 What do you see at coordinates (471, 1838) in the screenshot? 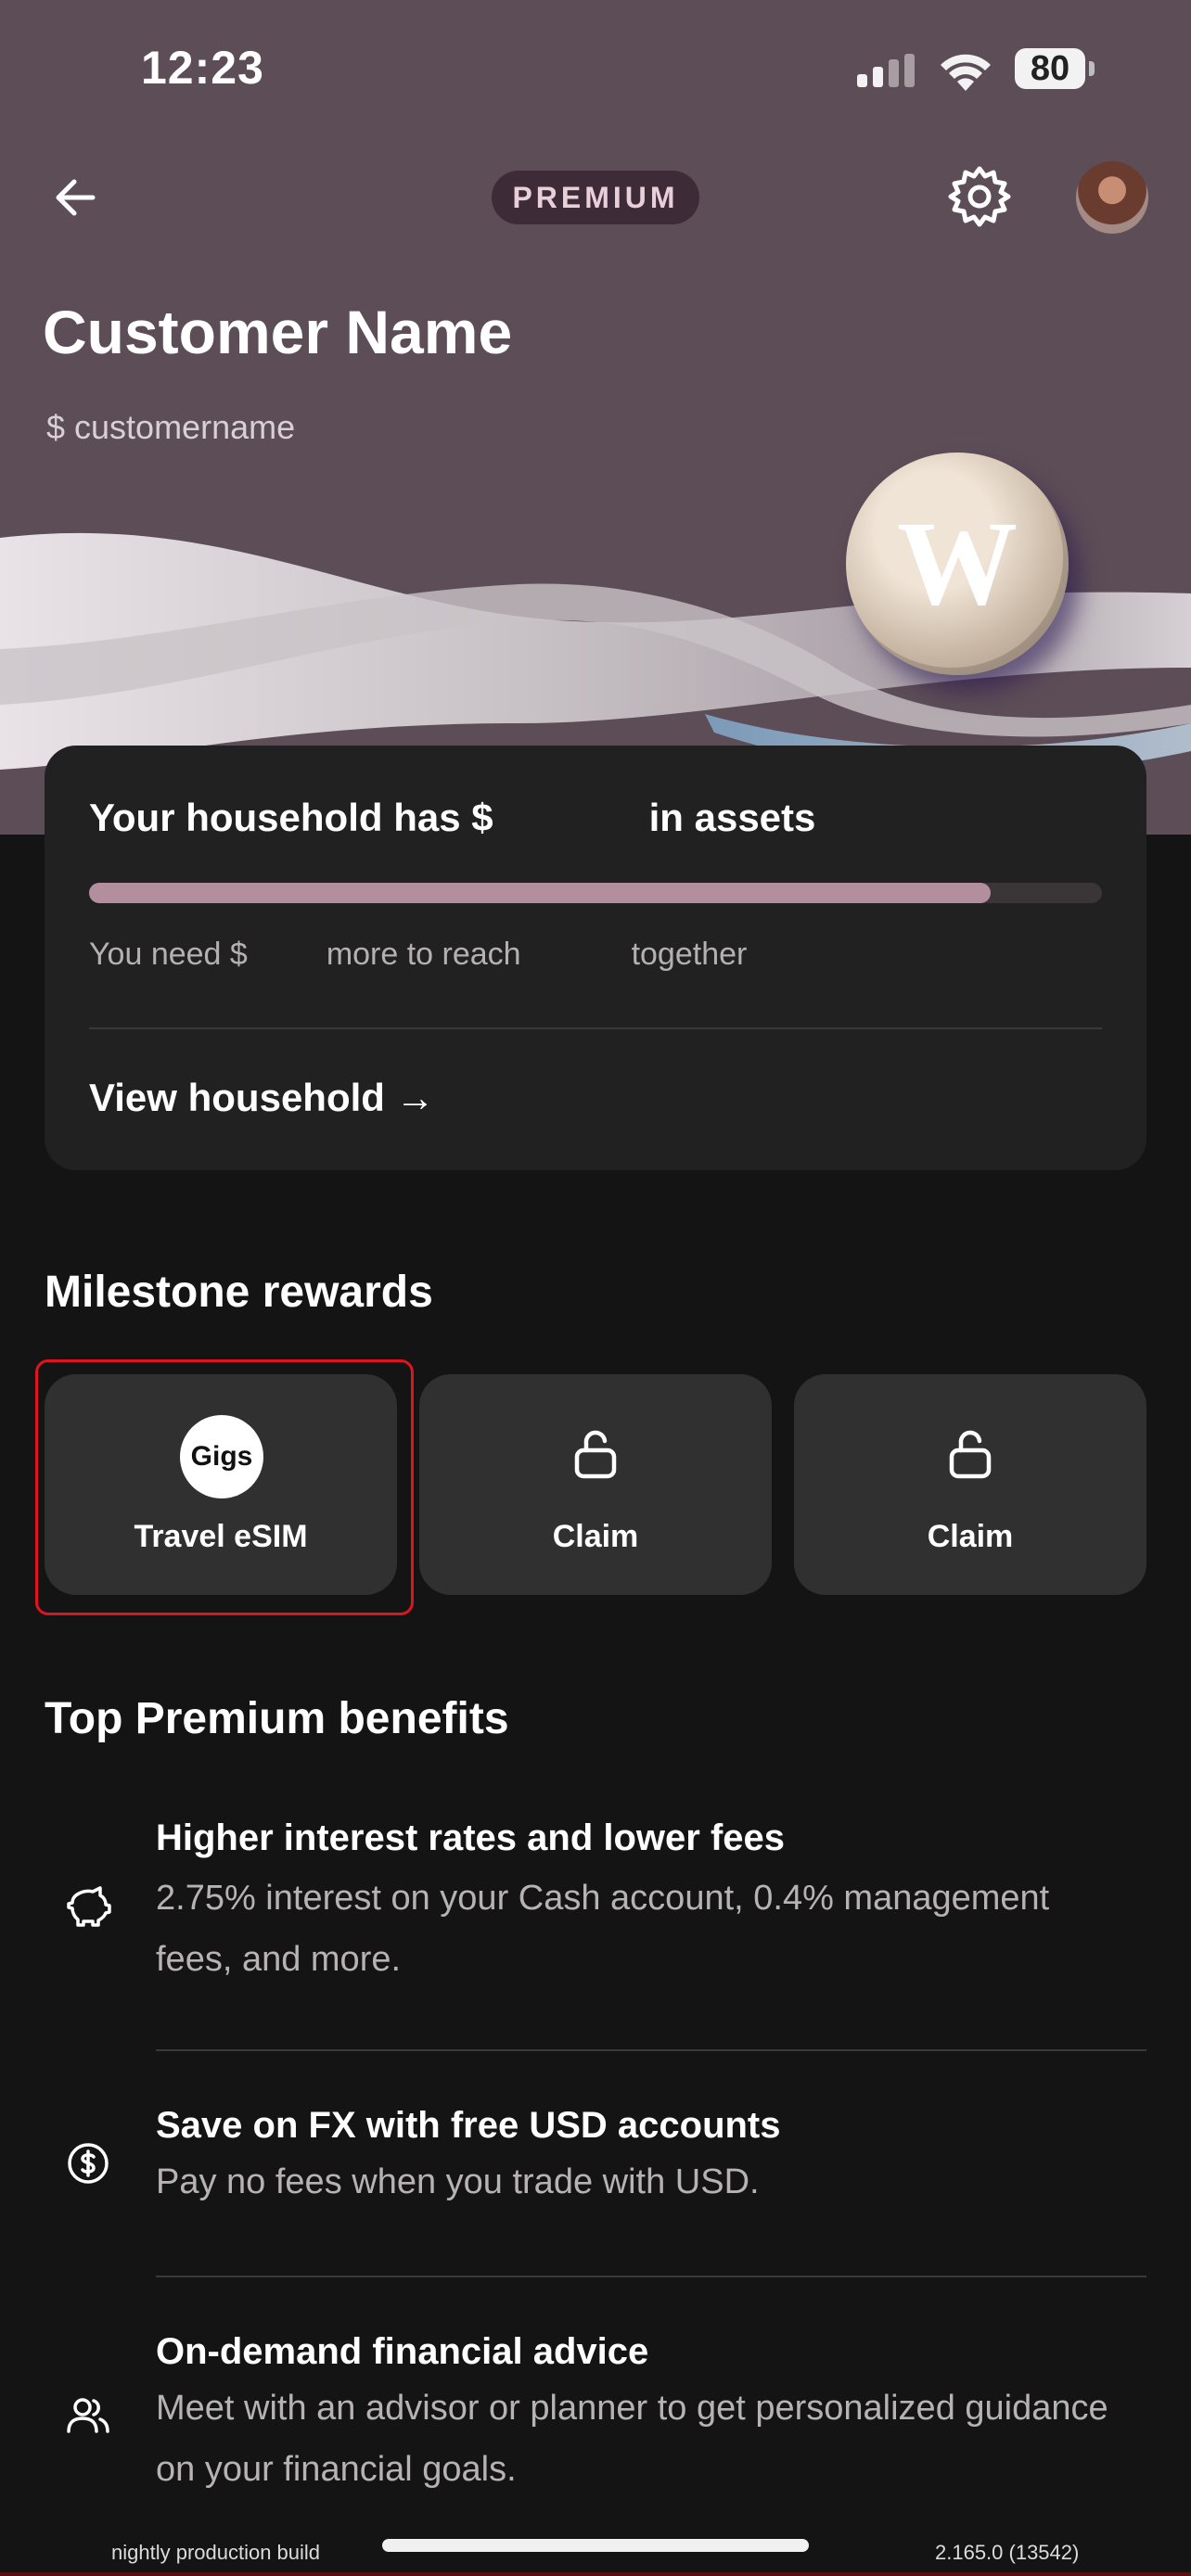
I see `benefit-title: Higher interest rates and lower fees` at bounding box center [471, 1838].